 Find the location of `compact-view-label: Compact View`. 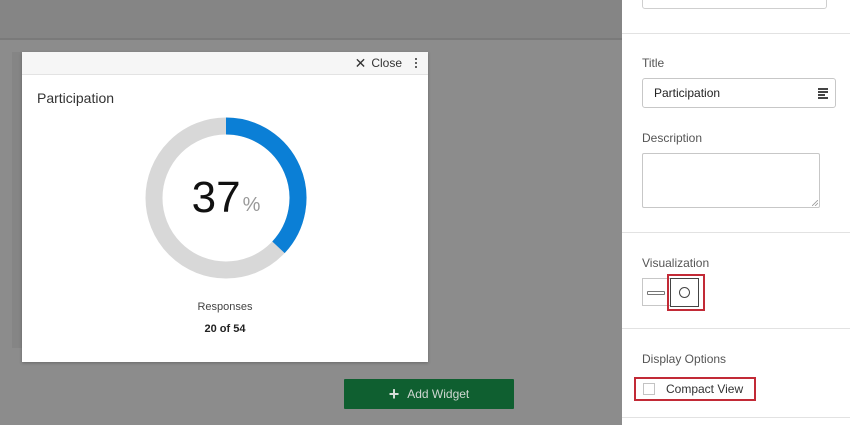

compact-view-label: Compact View is located at coordinates (705, 389).